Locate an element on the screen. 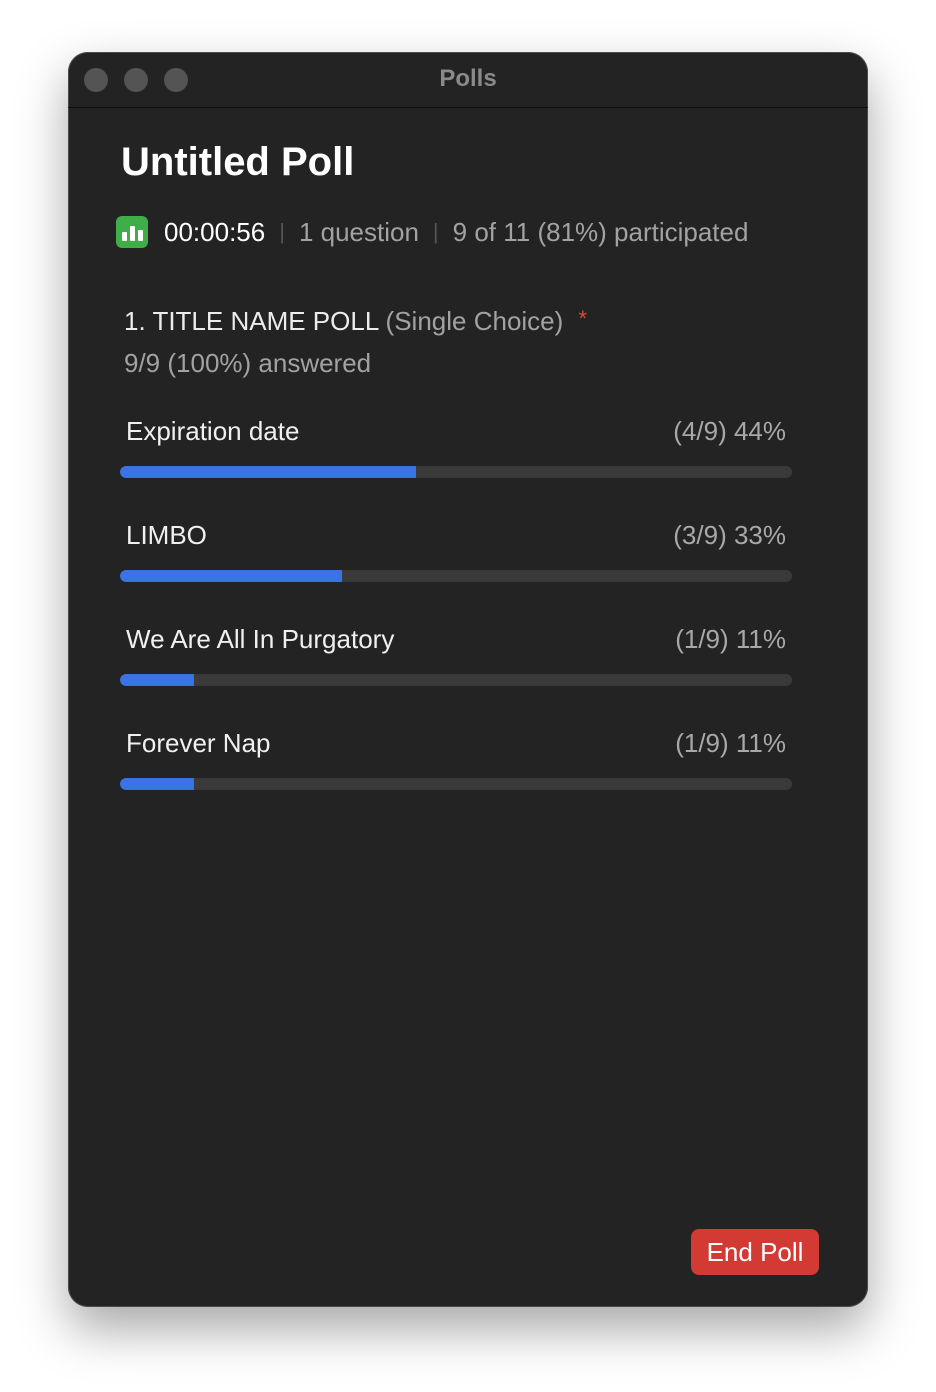 The width and height of the screenshot is (936, 1392). window-title: Polls is located at coordinates (468, 78).